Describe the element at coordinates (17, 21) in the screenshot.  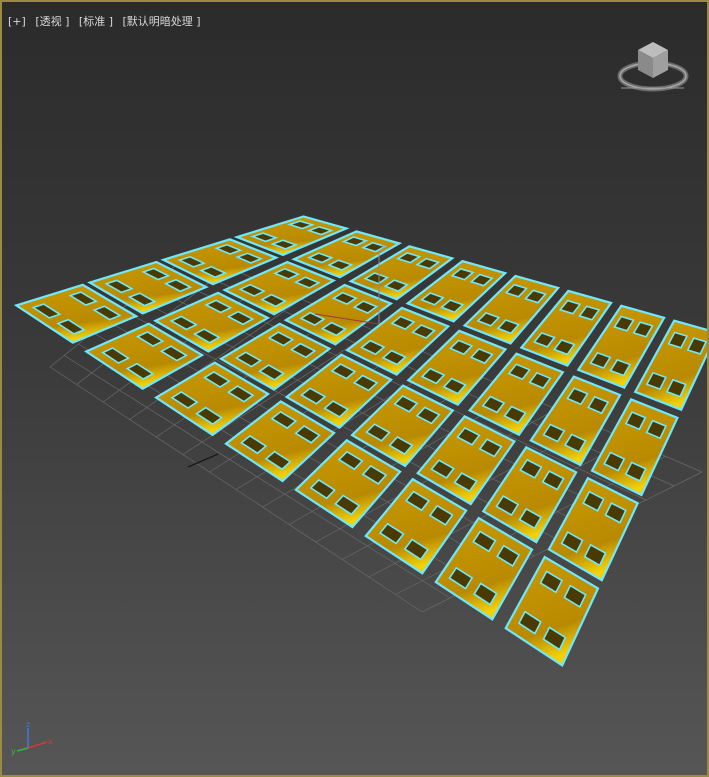
I see `viewport-menu-plus: [+]` at that location.